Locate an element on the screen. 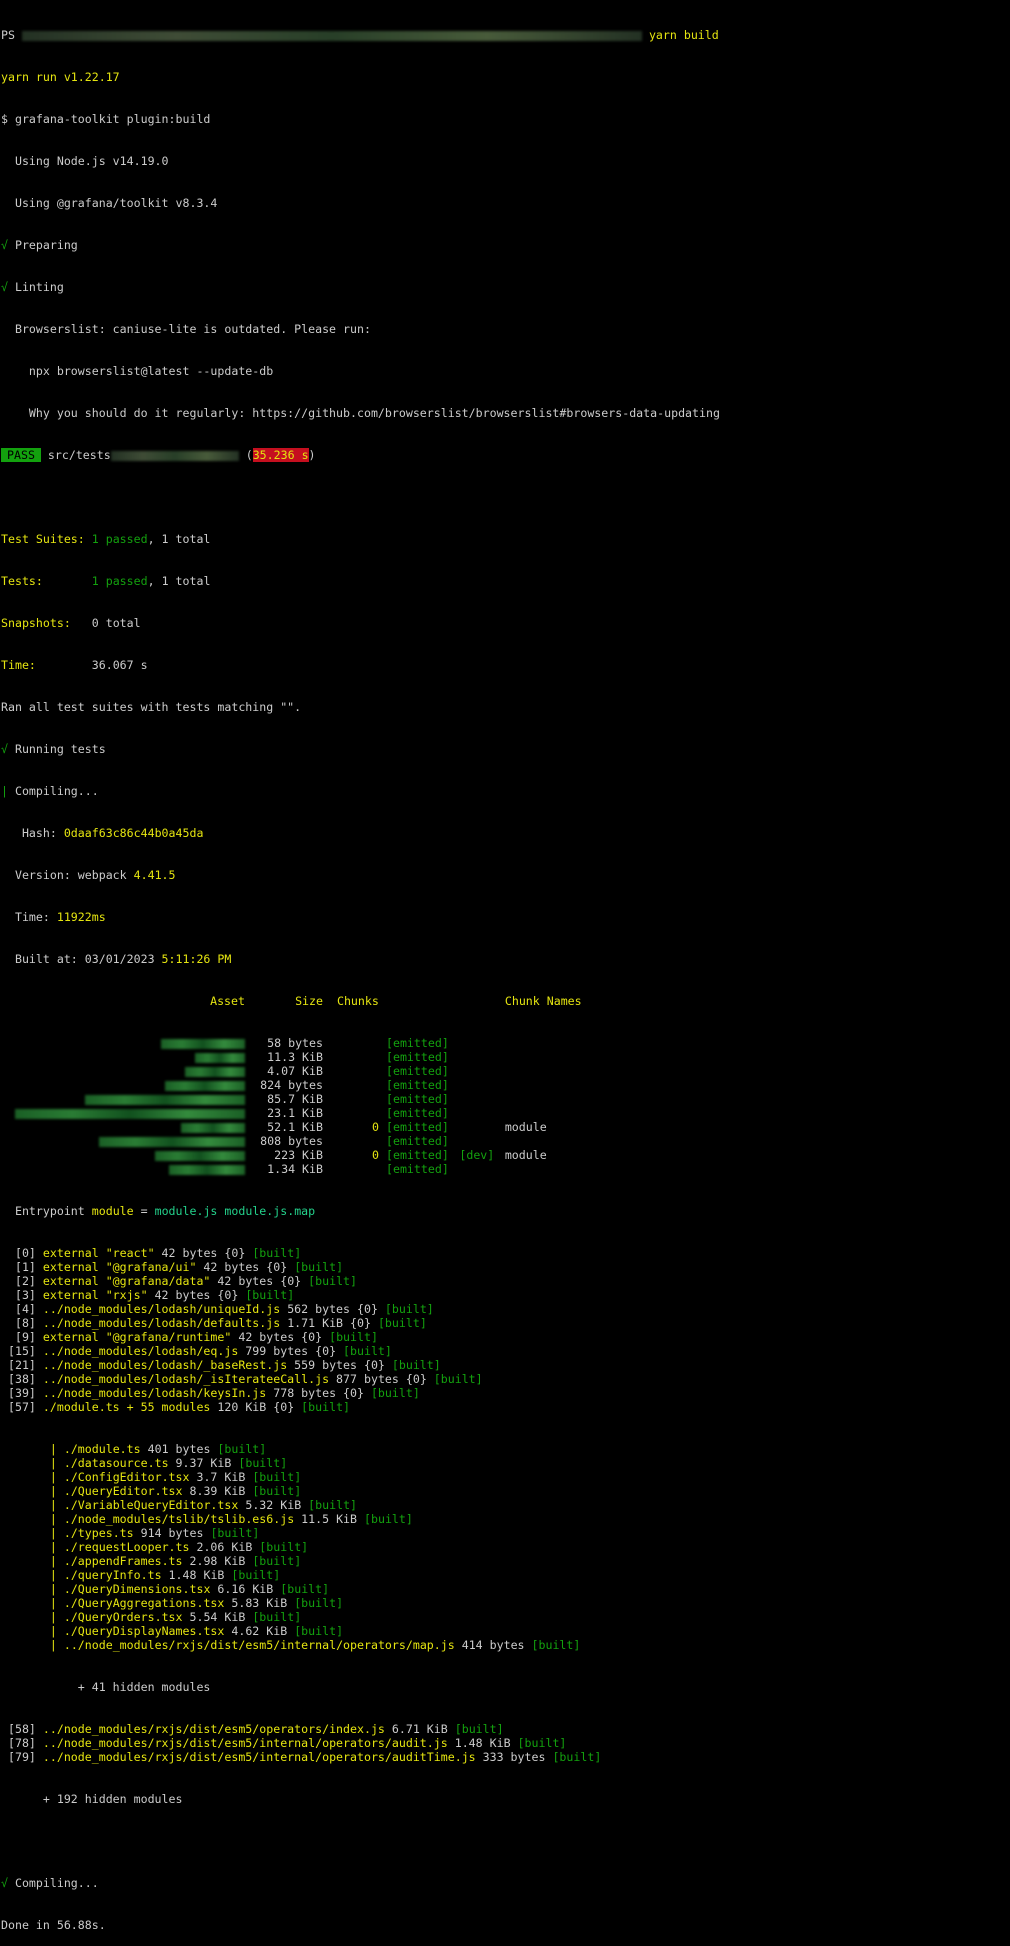 This screenshot has height=1946, width=1010. submodule-row: | ./types.ts 914 bytes [built] is located at coordinates (505, 1533).